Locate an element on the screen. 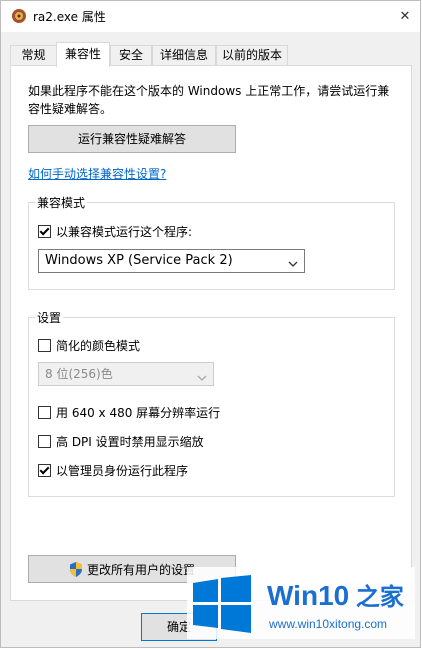 Image resolution: width=422 pixels, height=649 pixels. color-depth-value: 8 位(256)色 is located at coordinates (79, 374).